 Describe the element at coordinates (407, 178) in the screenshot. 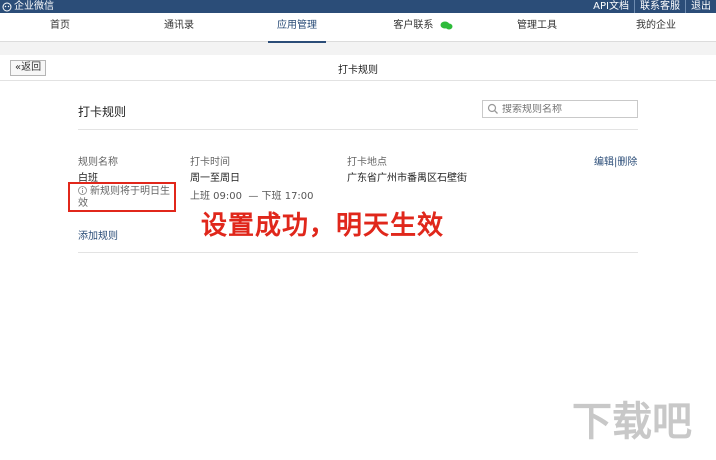

I see `rule-location: 广东省广州市番禺区石壁街` at that location.